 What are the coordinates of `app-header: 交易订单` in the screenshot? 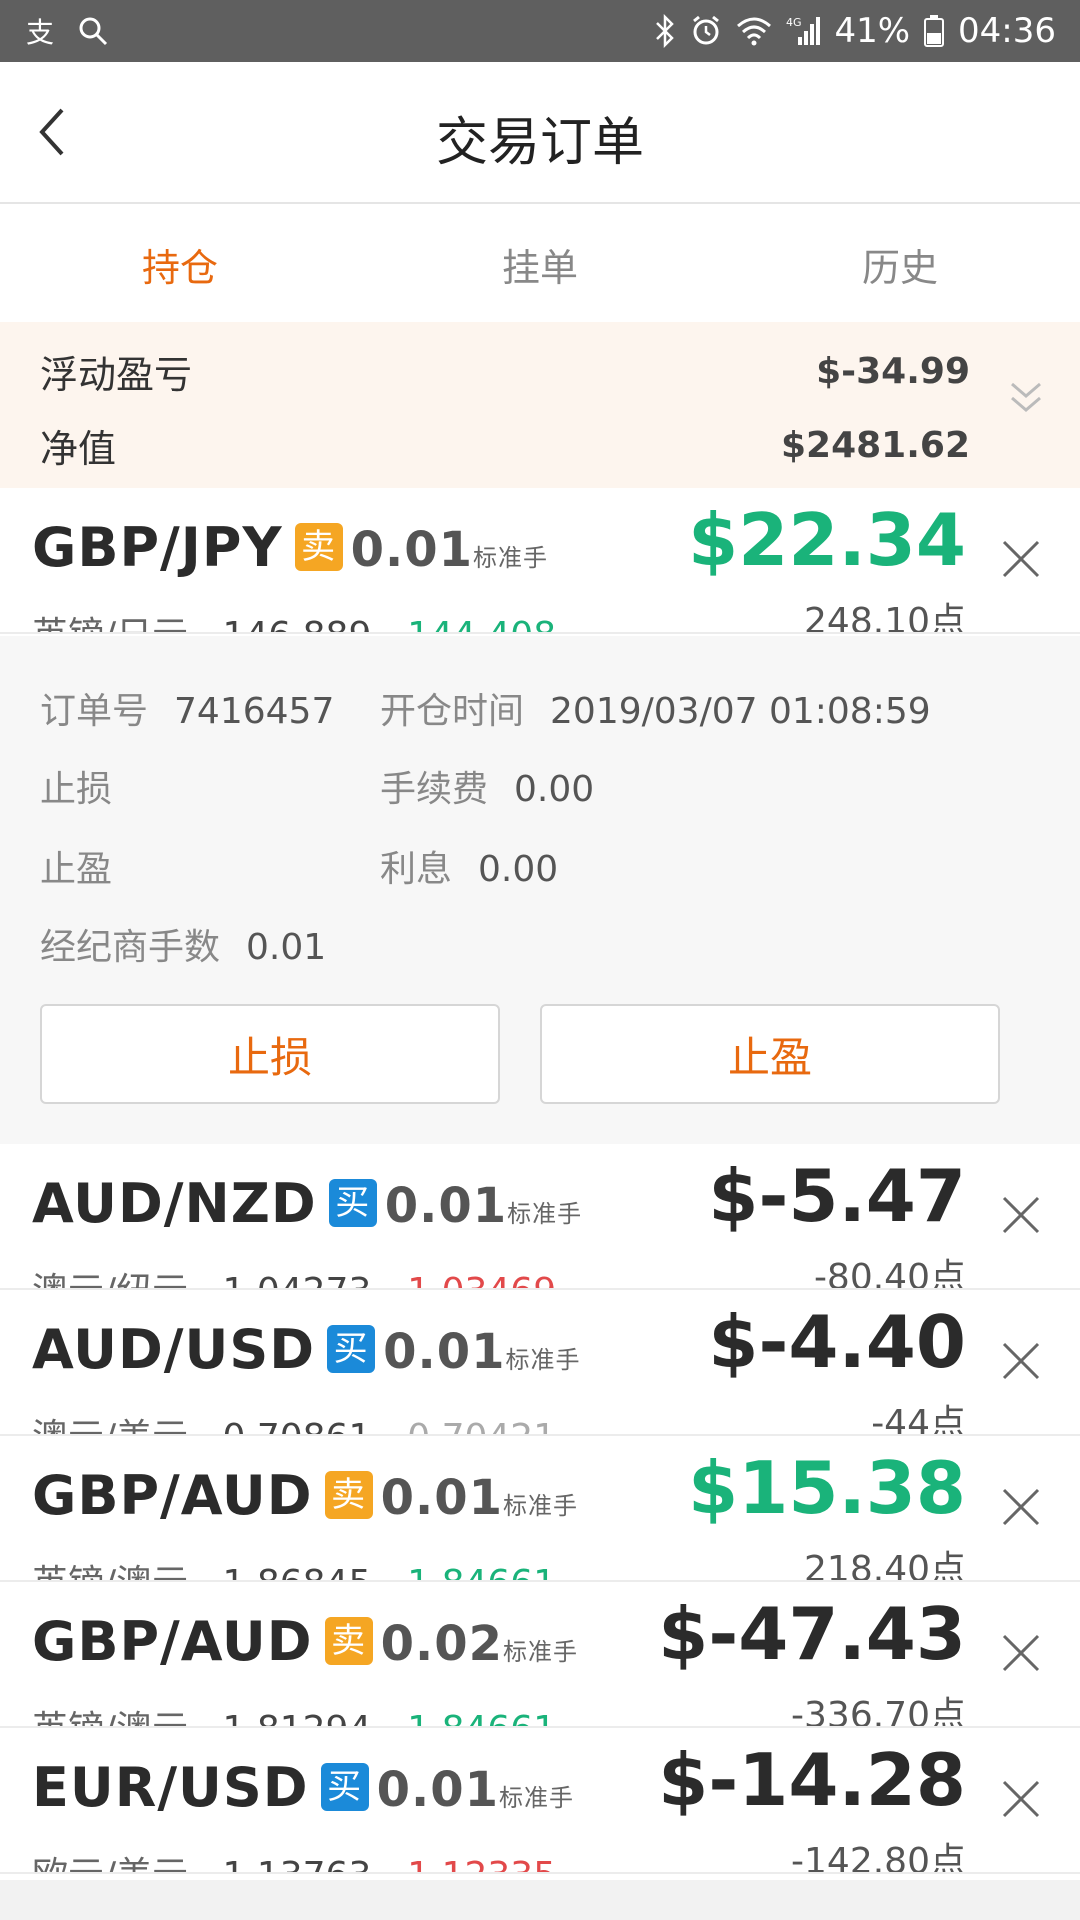 It's located at (540, 133).